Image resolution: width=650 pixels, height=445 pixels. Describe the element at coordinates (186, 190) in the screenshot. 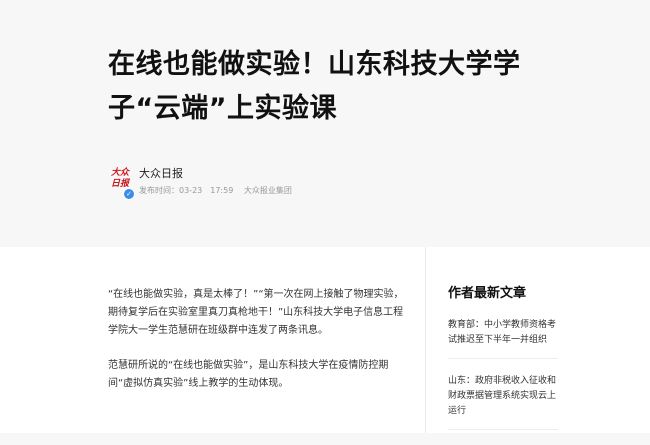

I see `publish-time: 发布时间：03-23 17:59` at that location.